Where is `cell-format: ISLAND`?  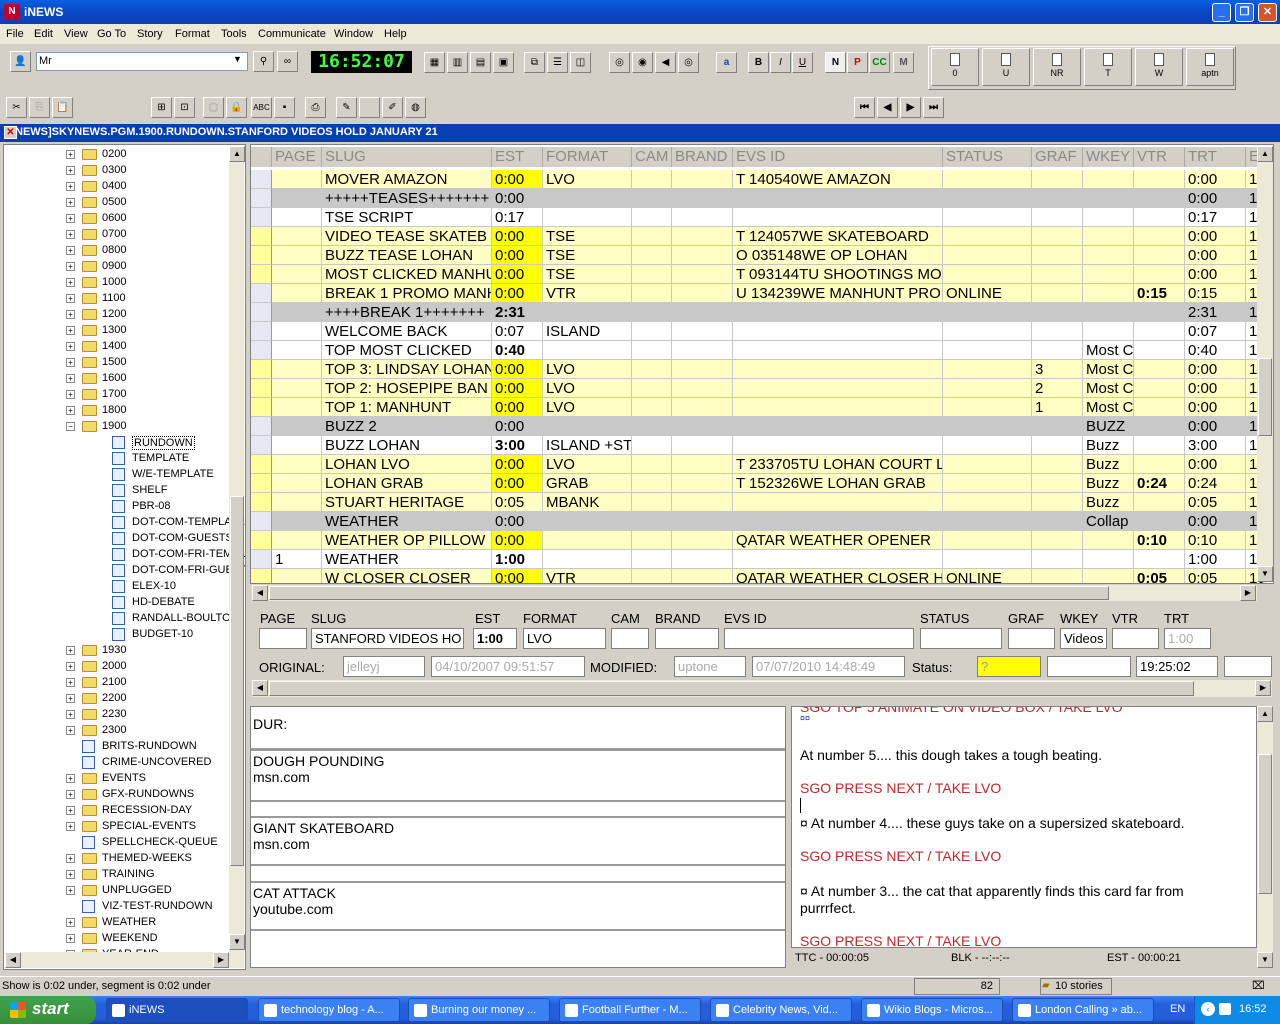 cell-format: ISLAND is located at coordinates (587, 331).